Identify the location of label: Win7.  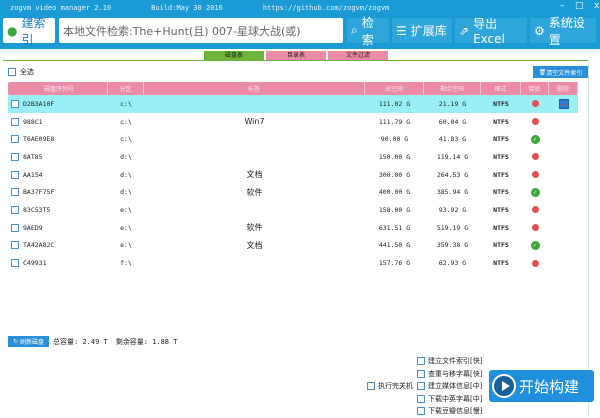
(254, 122).